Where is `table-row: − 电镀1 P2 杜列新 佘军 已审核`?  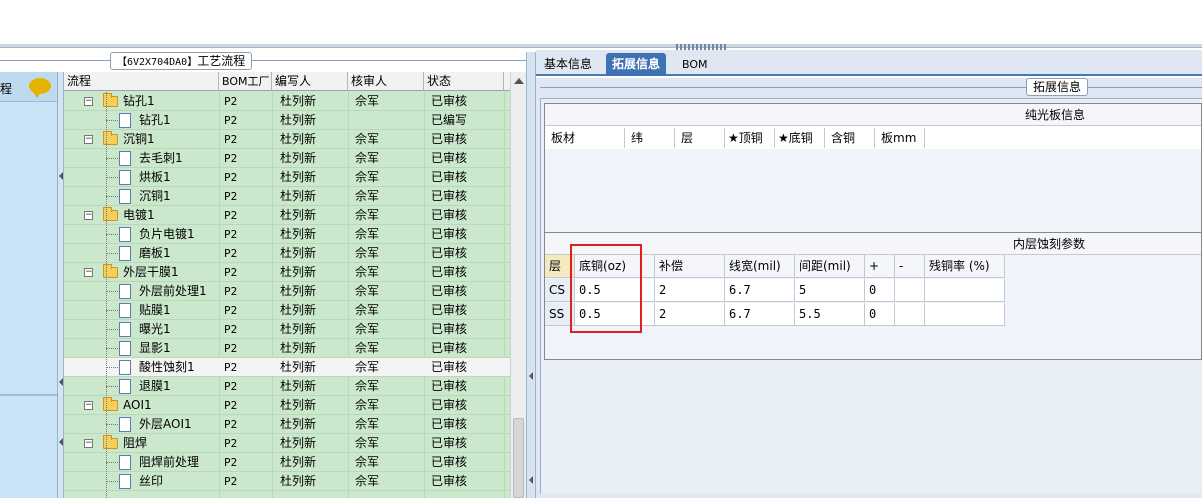
table-row: − 电镀1 P2 杜列新 佘军 已审核 is located at coordinates (287, 215).